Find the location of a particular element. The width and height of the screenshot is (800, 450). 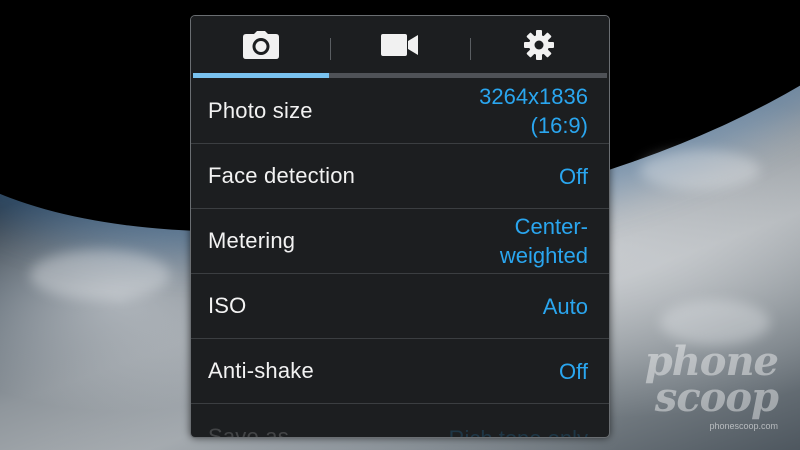

setting-face-detection: Face detection Off is located at coordinates (400, 175).